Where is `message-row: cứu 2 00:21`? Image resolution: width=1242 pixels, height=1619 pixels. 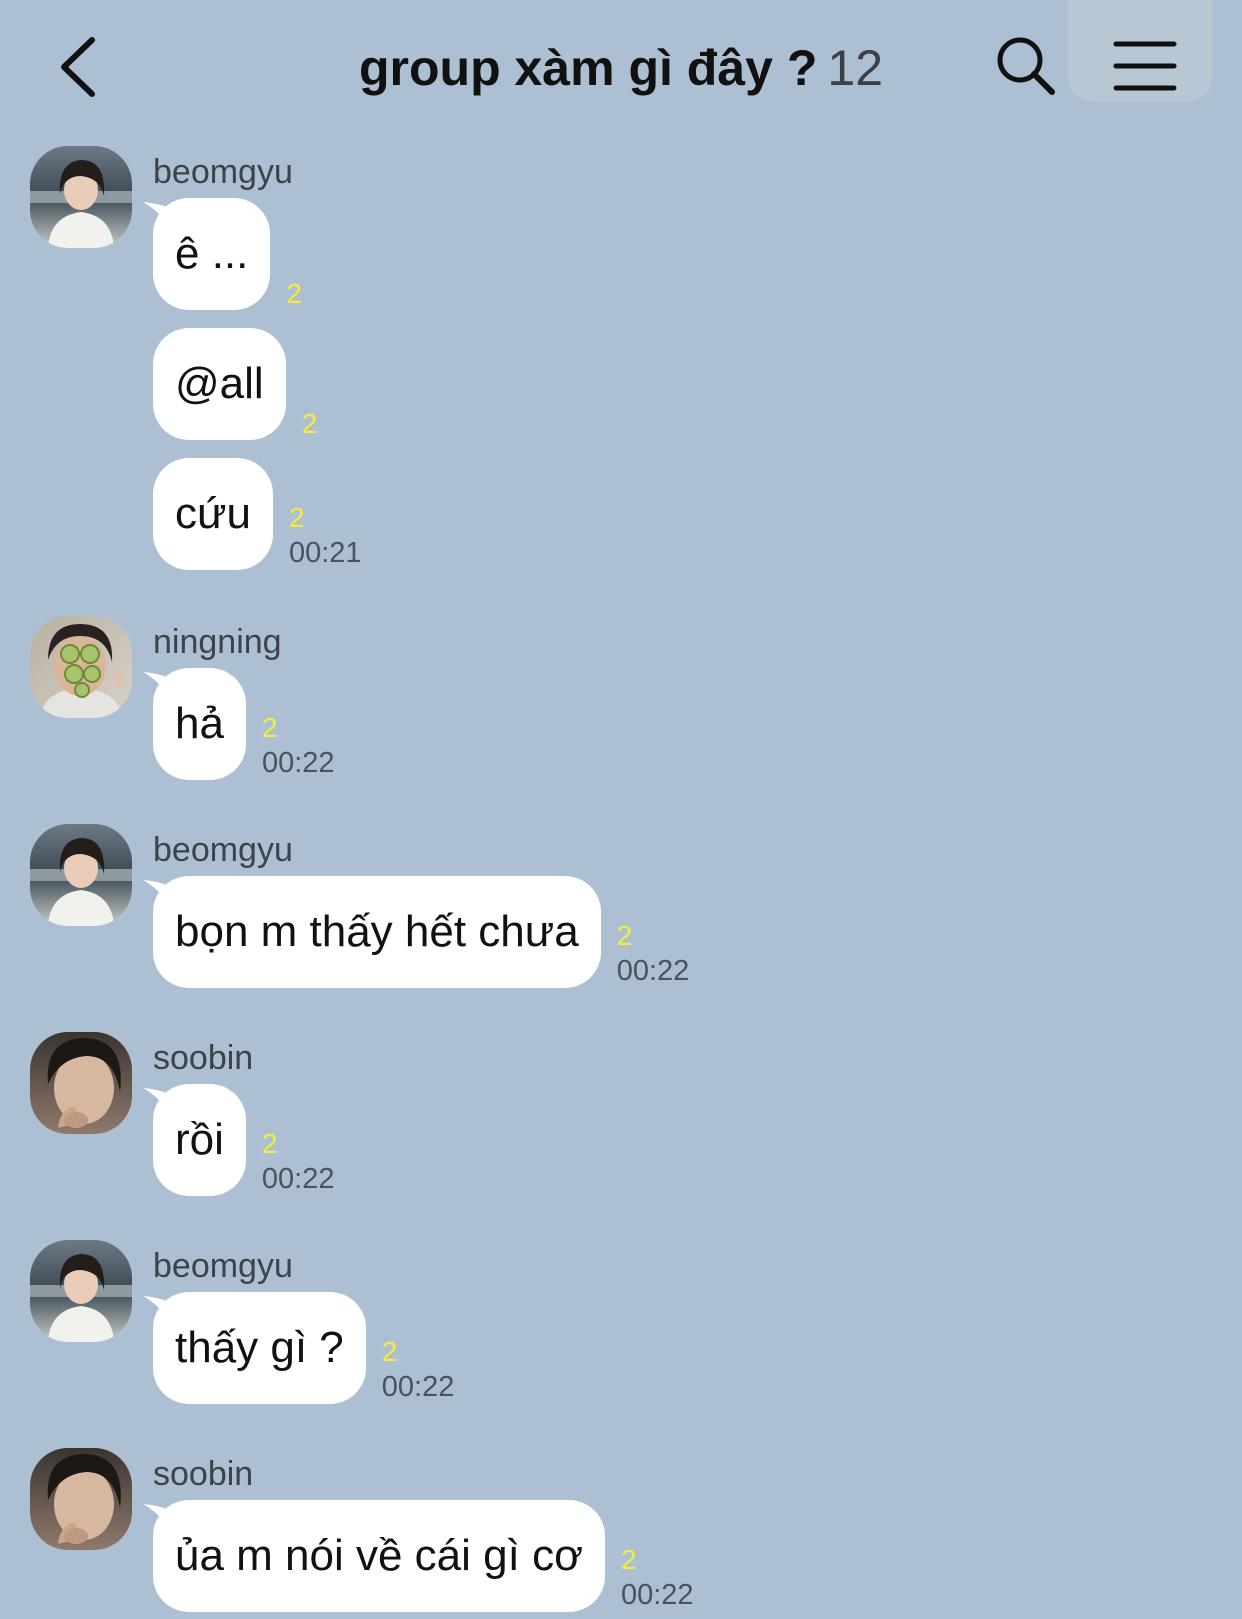 message-row: cứu 2 00:21 is located at coordinates (257, 514).